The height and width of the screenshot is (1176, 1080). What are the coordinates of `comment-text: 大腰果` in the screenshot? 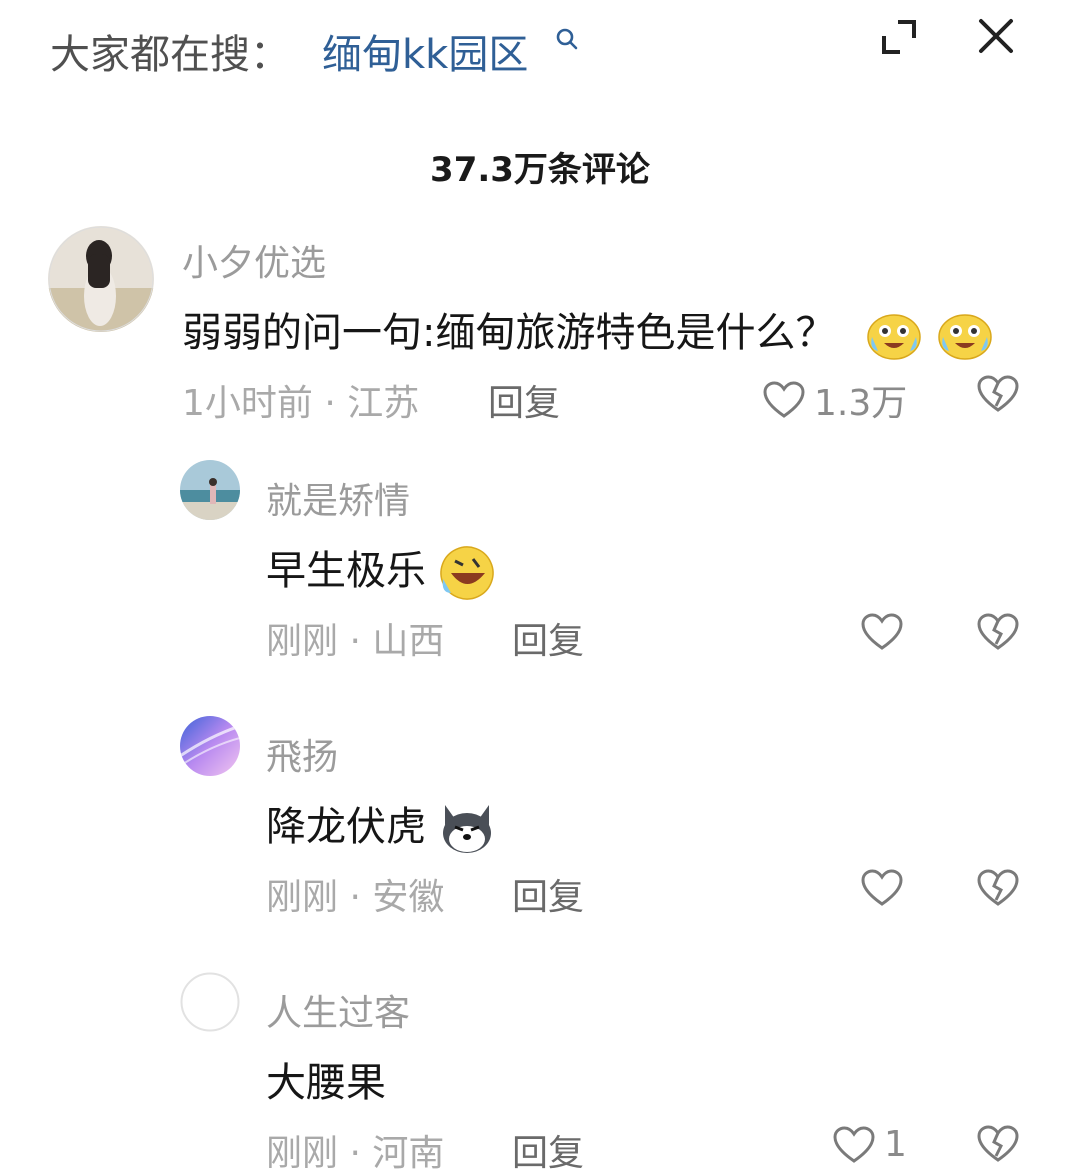 It's located at (326, 1083).